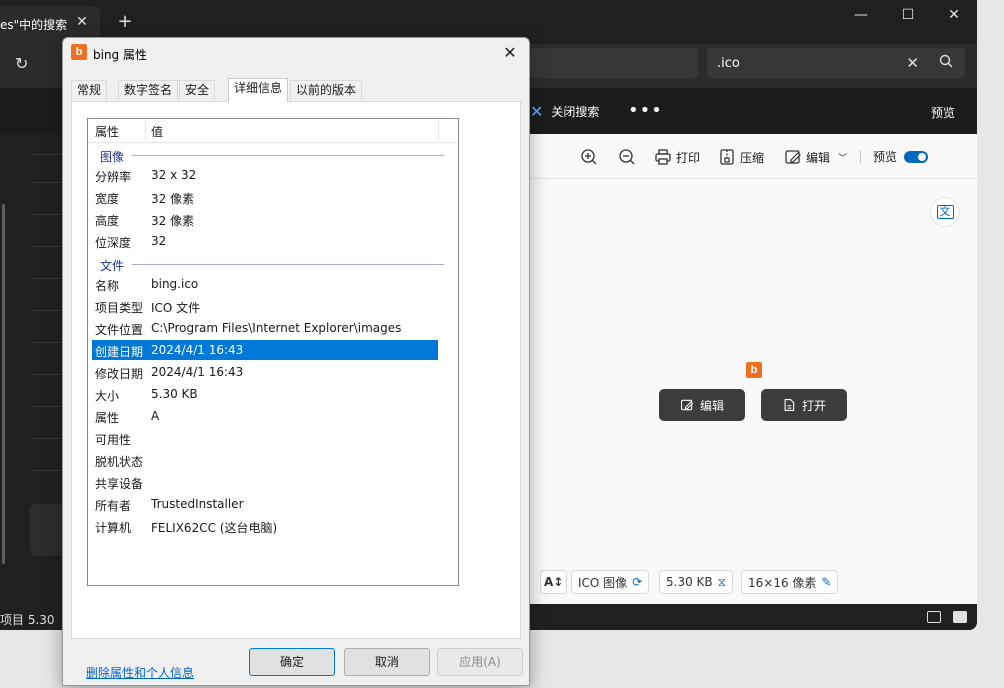 The width and height of the screenshot is (1004, 688). Describe the element at coordinates (265, 350) in the screenshot. I see `property-row: 创建日期 2024/4/1 16:43` at that location.